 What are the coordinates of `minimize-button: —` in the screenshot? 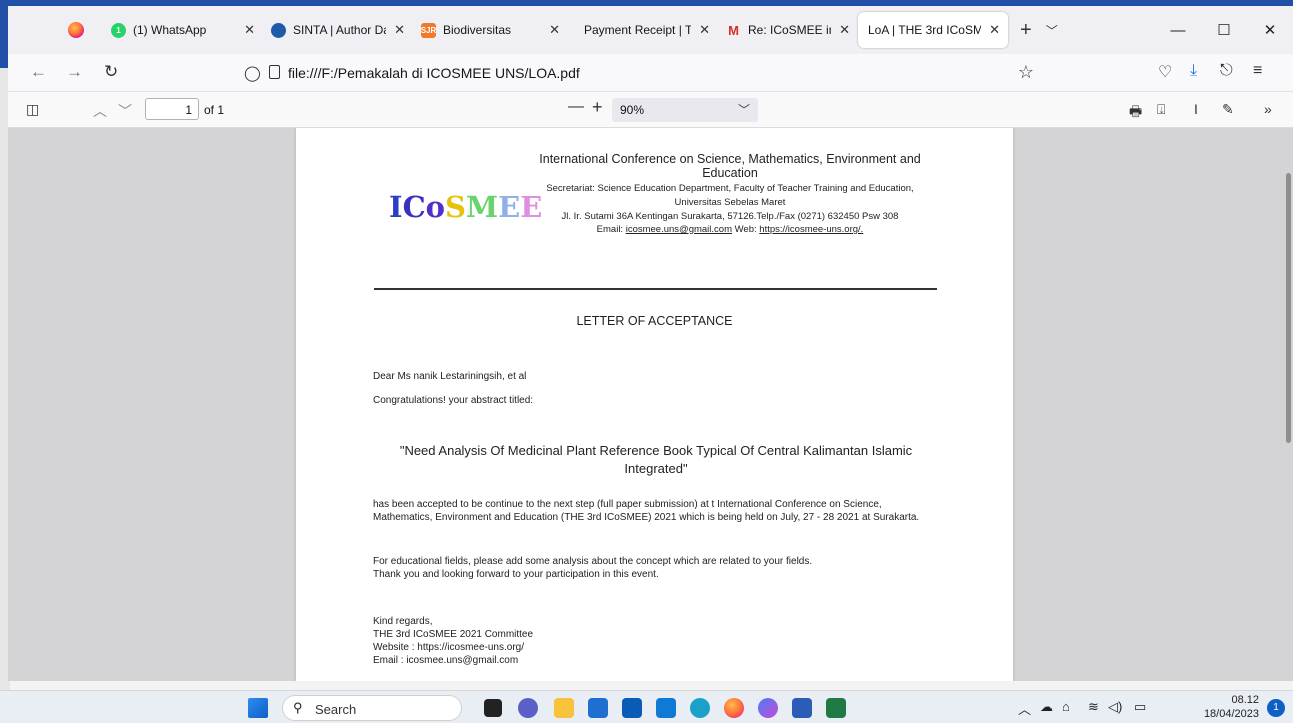 It's located at (1178, 30).